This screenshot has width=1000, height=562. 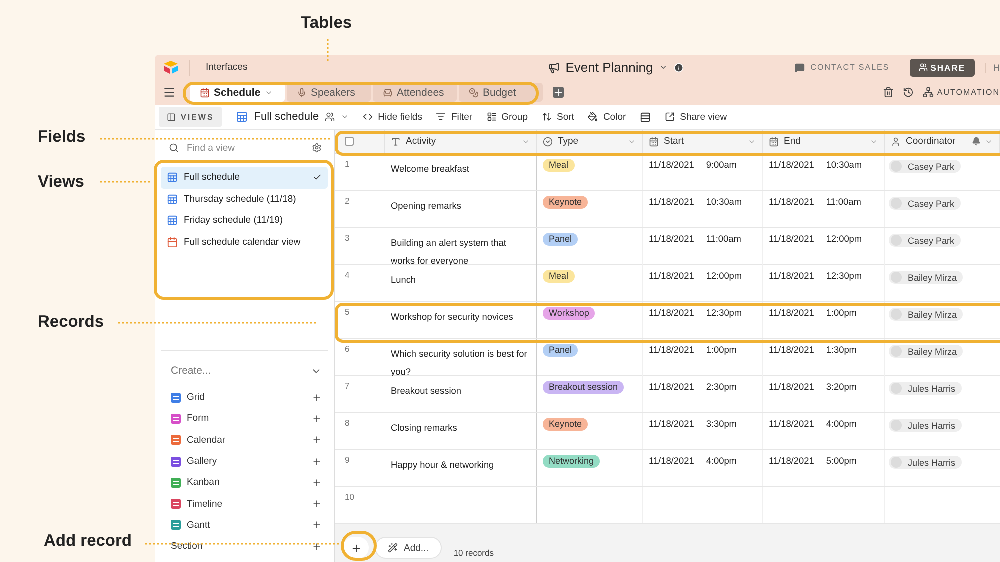 What do you see at coordinates (171, 117) in the screenshot?
I see `sidebar-icon` at bounding box center [171, 117].